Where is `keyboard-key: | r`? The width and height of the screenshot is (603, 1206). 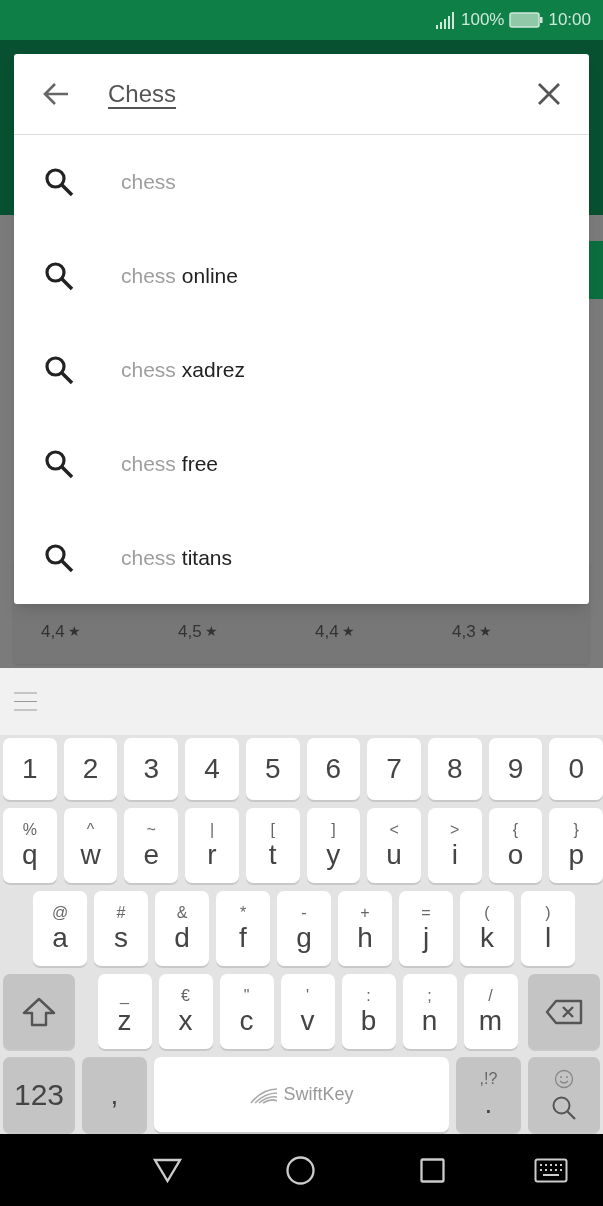 keyboard-key: | r is located at coordinates (212, 845).